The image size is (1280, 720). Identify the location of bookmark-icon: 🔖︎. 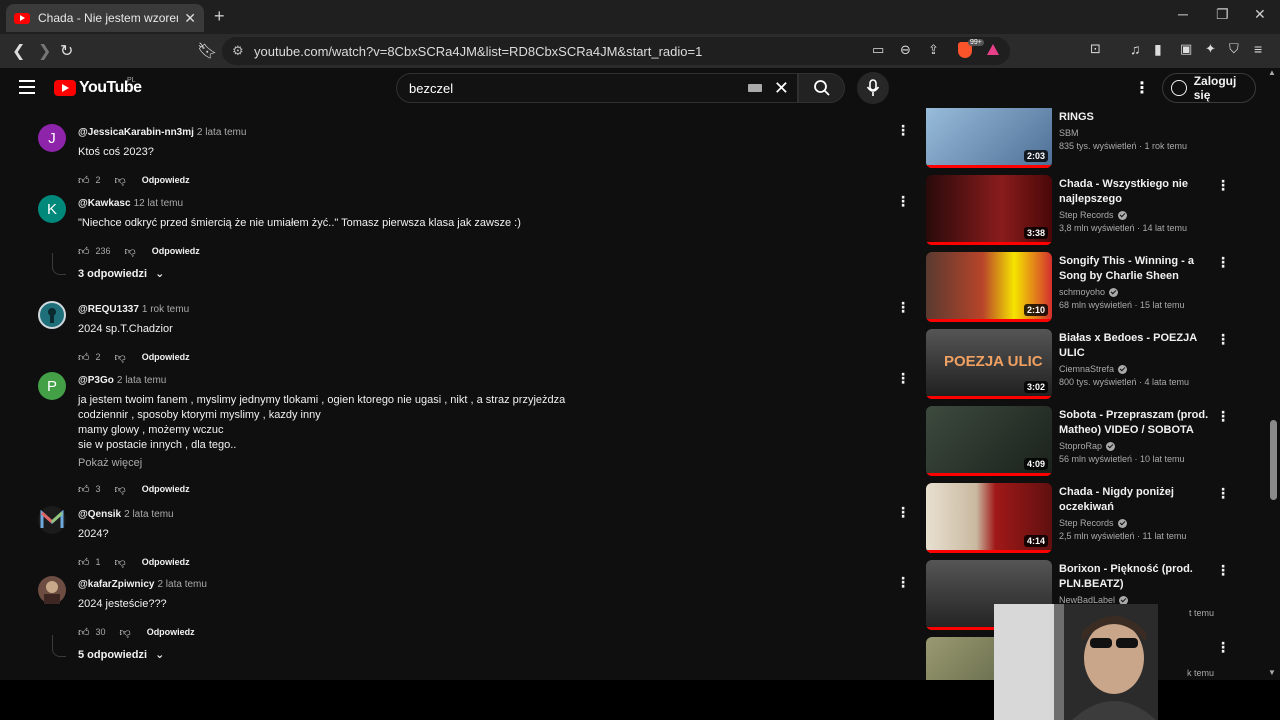
(207, 51).